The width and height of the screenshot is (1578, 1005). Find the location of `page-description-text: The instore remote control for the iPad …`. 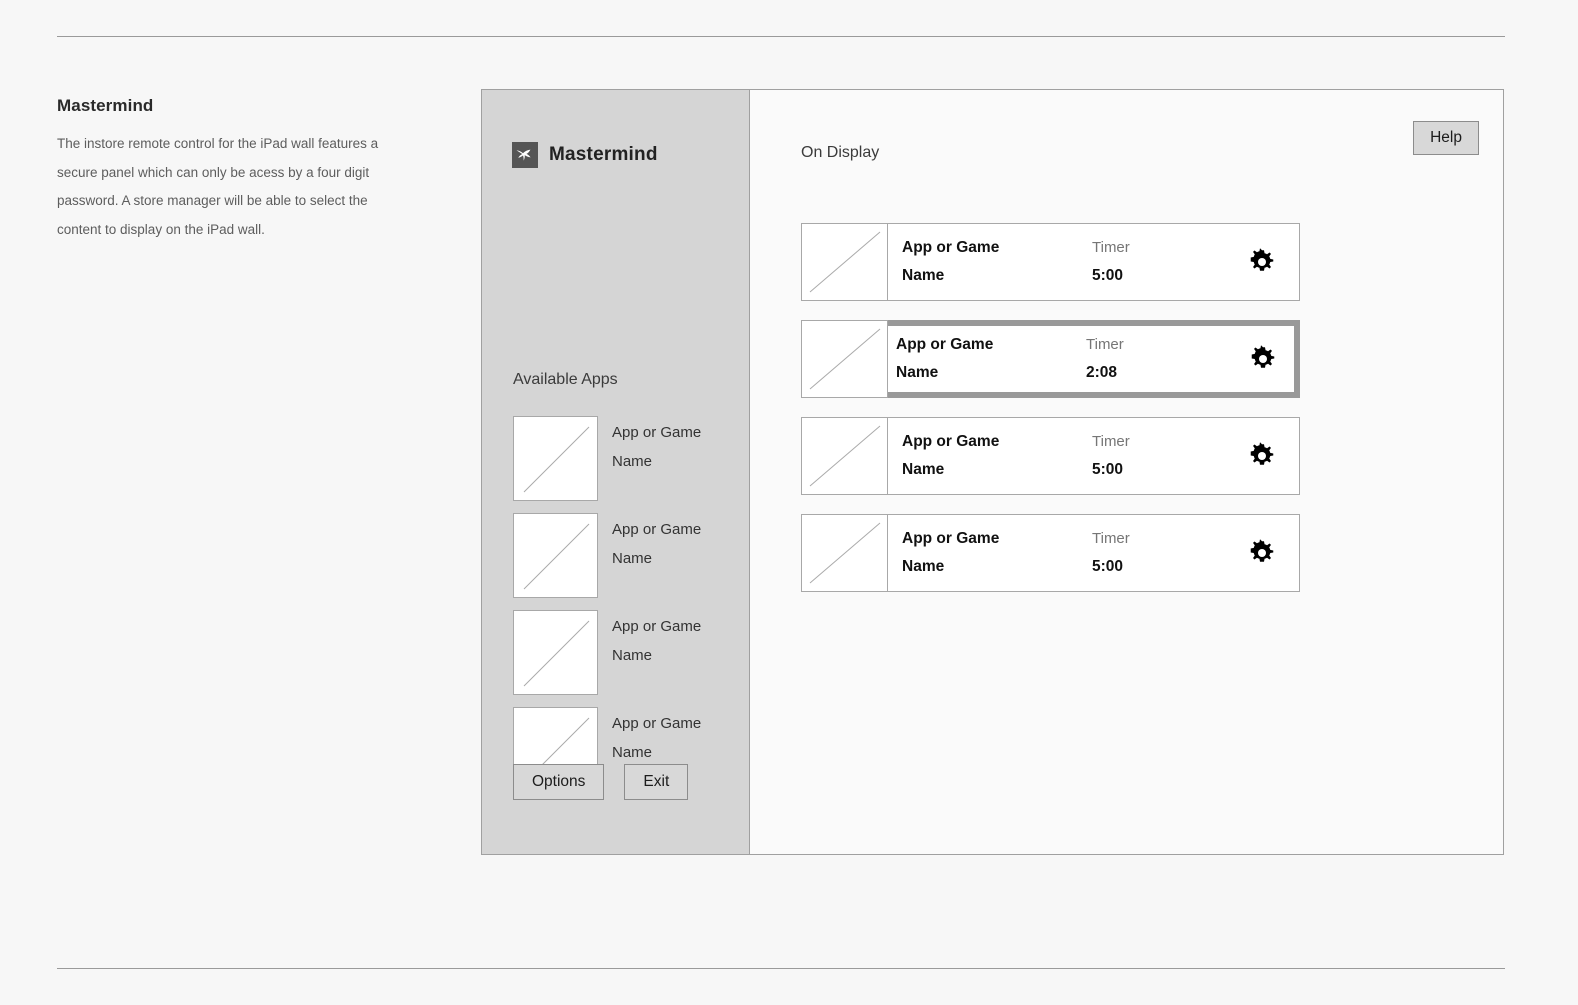

page-description-text: The instore remote control for the iPad … is located at coordinates (218, 186).